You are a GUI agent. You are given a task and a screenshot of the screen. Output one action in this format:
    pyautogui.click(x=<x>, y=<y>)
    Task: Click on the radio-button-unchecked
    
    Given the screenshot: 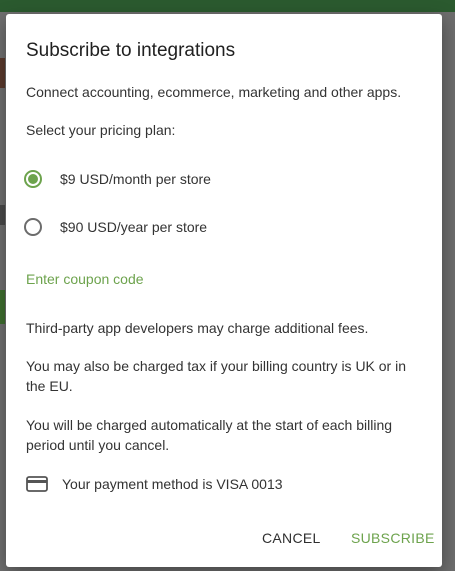 What is the action you would take?
    pyautogui.click(x=33, y=227)
    